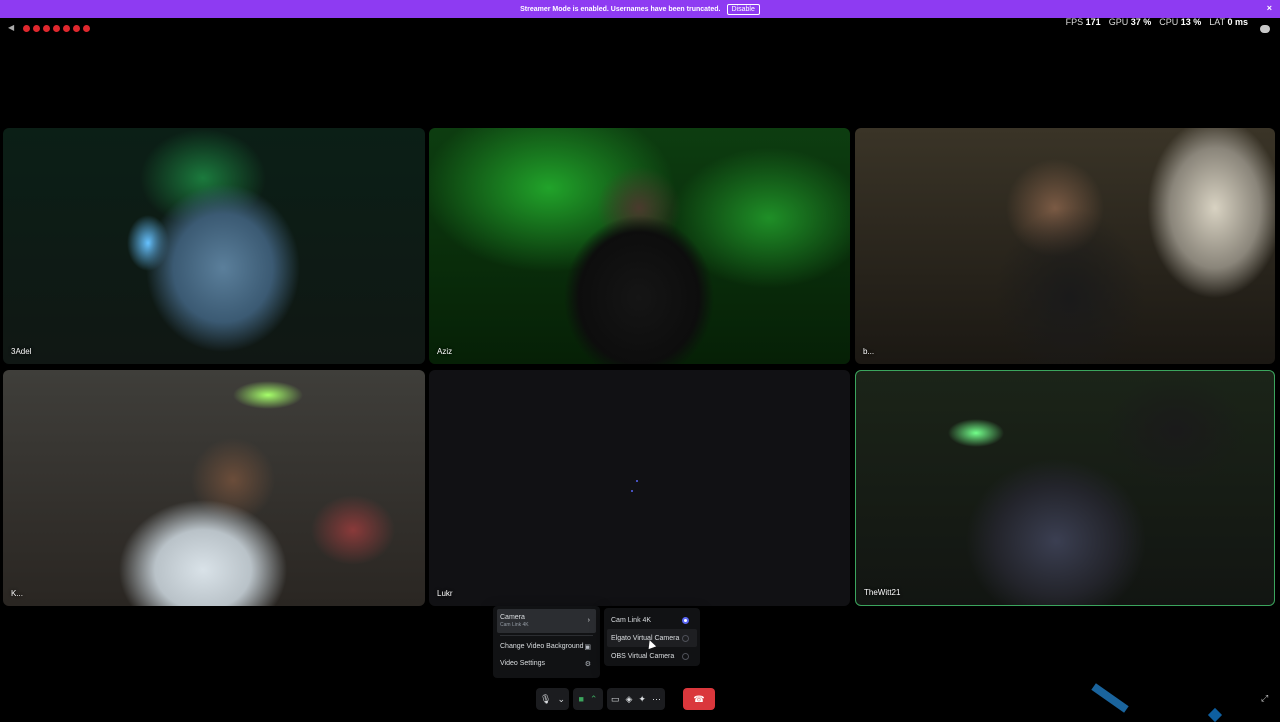 This screenshot has height=722, width=1280. I want to click on gear-icon: ⚙, so click(587, 664).